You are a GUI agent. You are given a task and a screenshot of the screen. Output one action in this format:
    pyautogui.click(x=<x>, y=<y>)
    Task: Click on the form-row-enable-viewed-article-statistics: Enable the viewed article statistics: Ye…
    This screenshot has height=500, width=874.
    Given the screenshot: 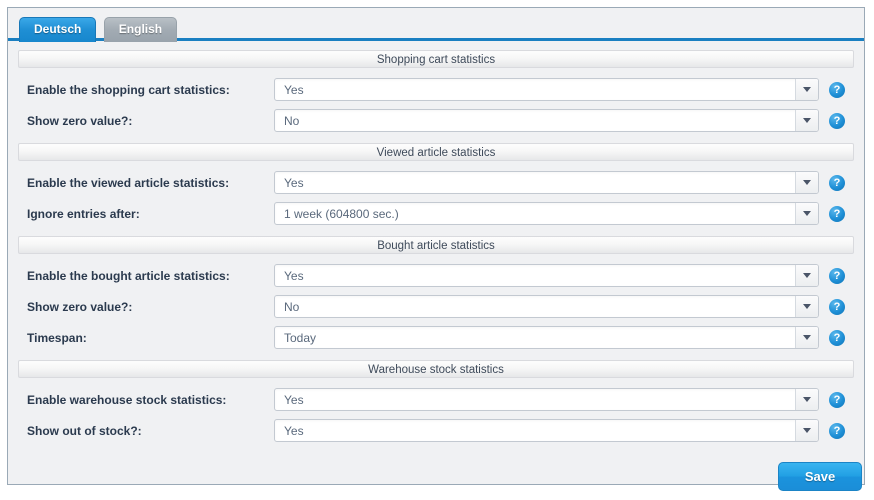 What is the action you would take?
    pyautogui.click(x=436, y=182)
    